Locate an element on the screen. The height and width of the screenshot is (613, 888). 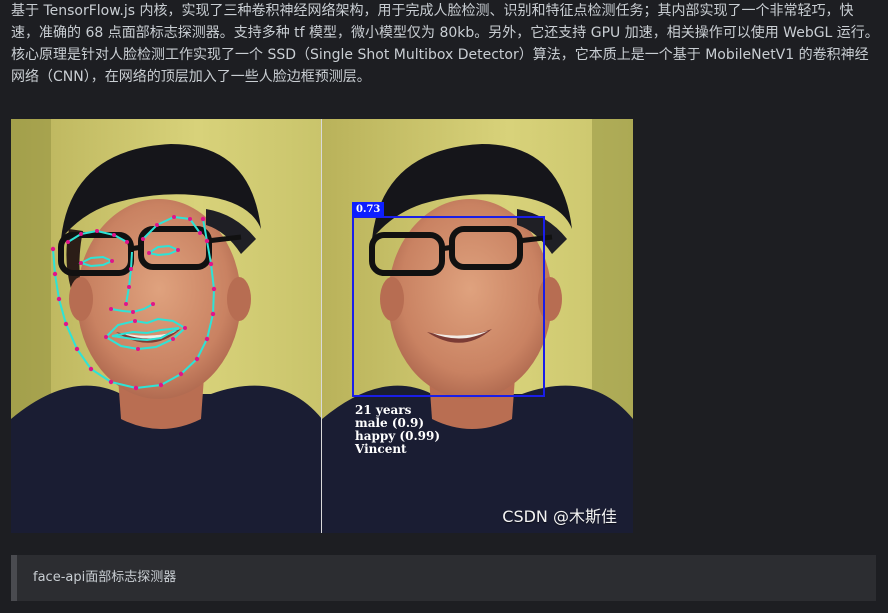
detection-labels: 21 years male (0.9) happy (0.99) Vincent is located at coordinates (397, 430).